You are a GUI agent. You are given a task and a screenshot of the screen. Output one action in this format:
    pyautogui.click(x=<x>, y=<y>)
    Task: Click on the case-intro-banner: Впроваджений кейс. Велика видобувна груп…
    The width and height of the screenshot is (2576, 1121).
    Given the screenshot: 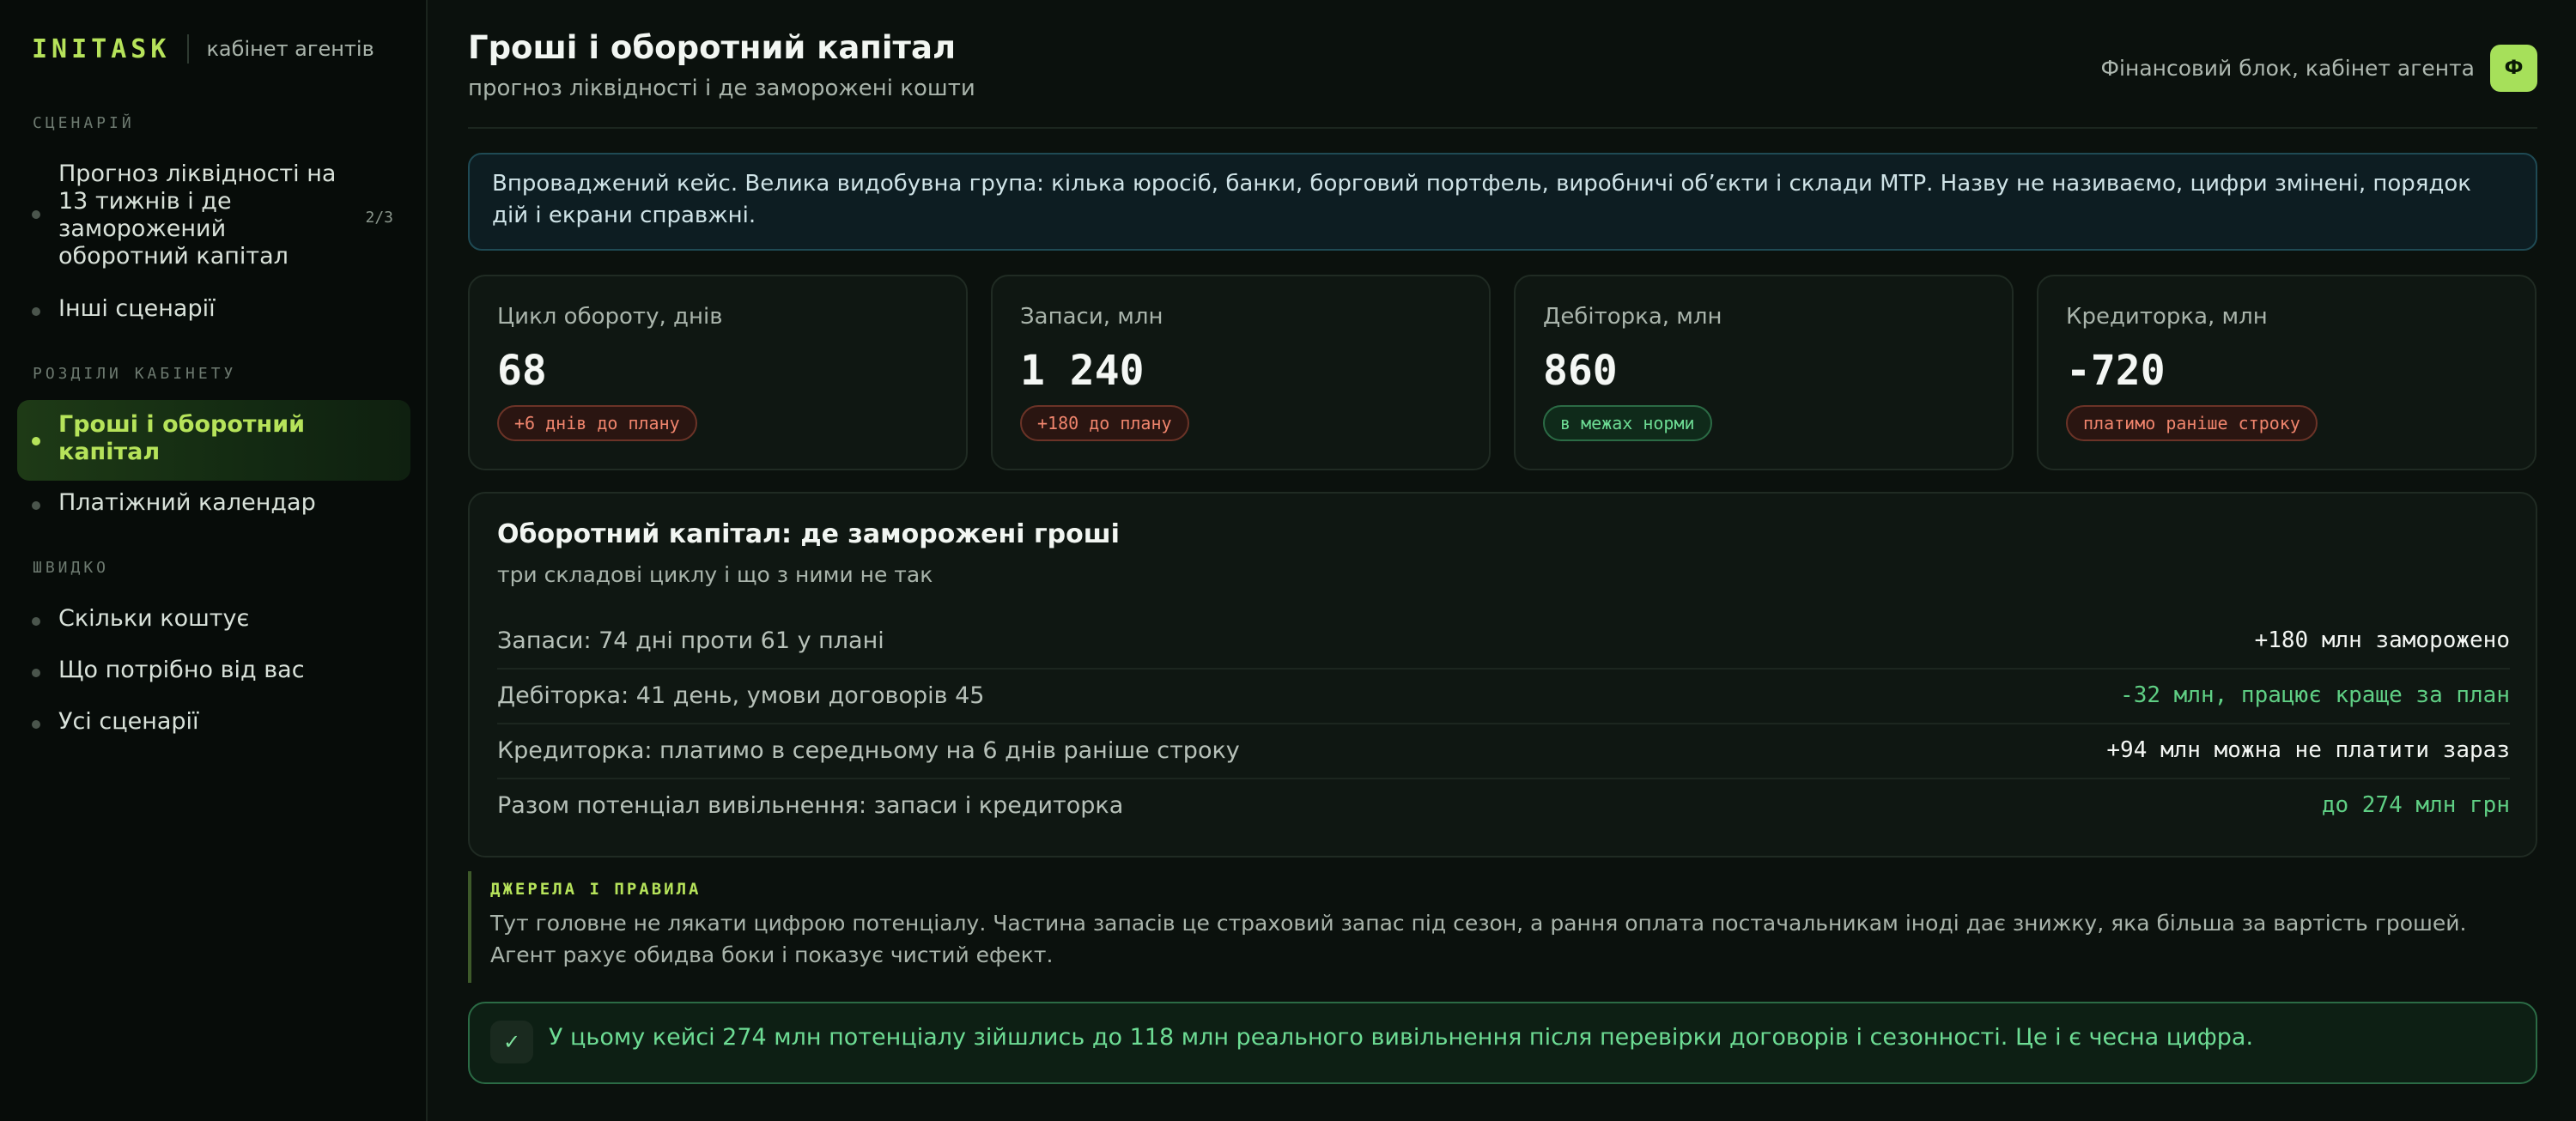 What is the action you would take?
    pyautogui.click(x=1502, y=202)
    